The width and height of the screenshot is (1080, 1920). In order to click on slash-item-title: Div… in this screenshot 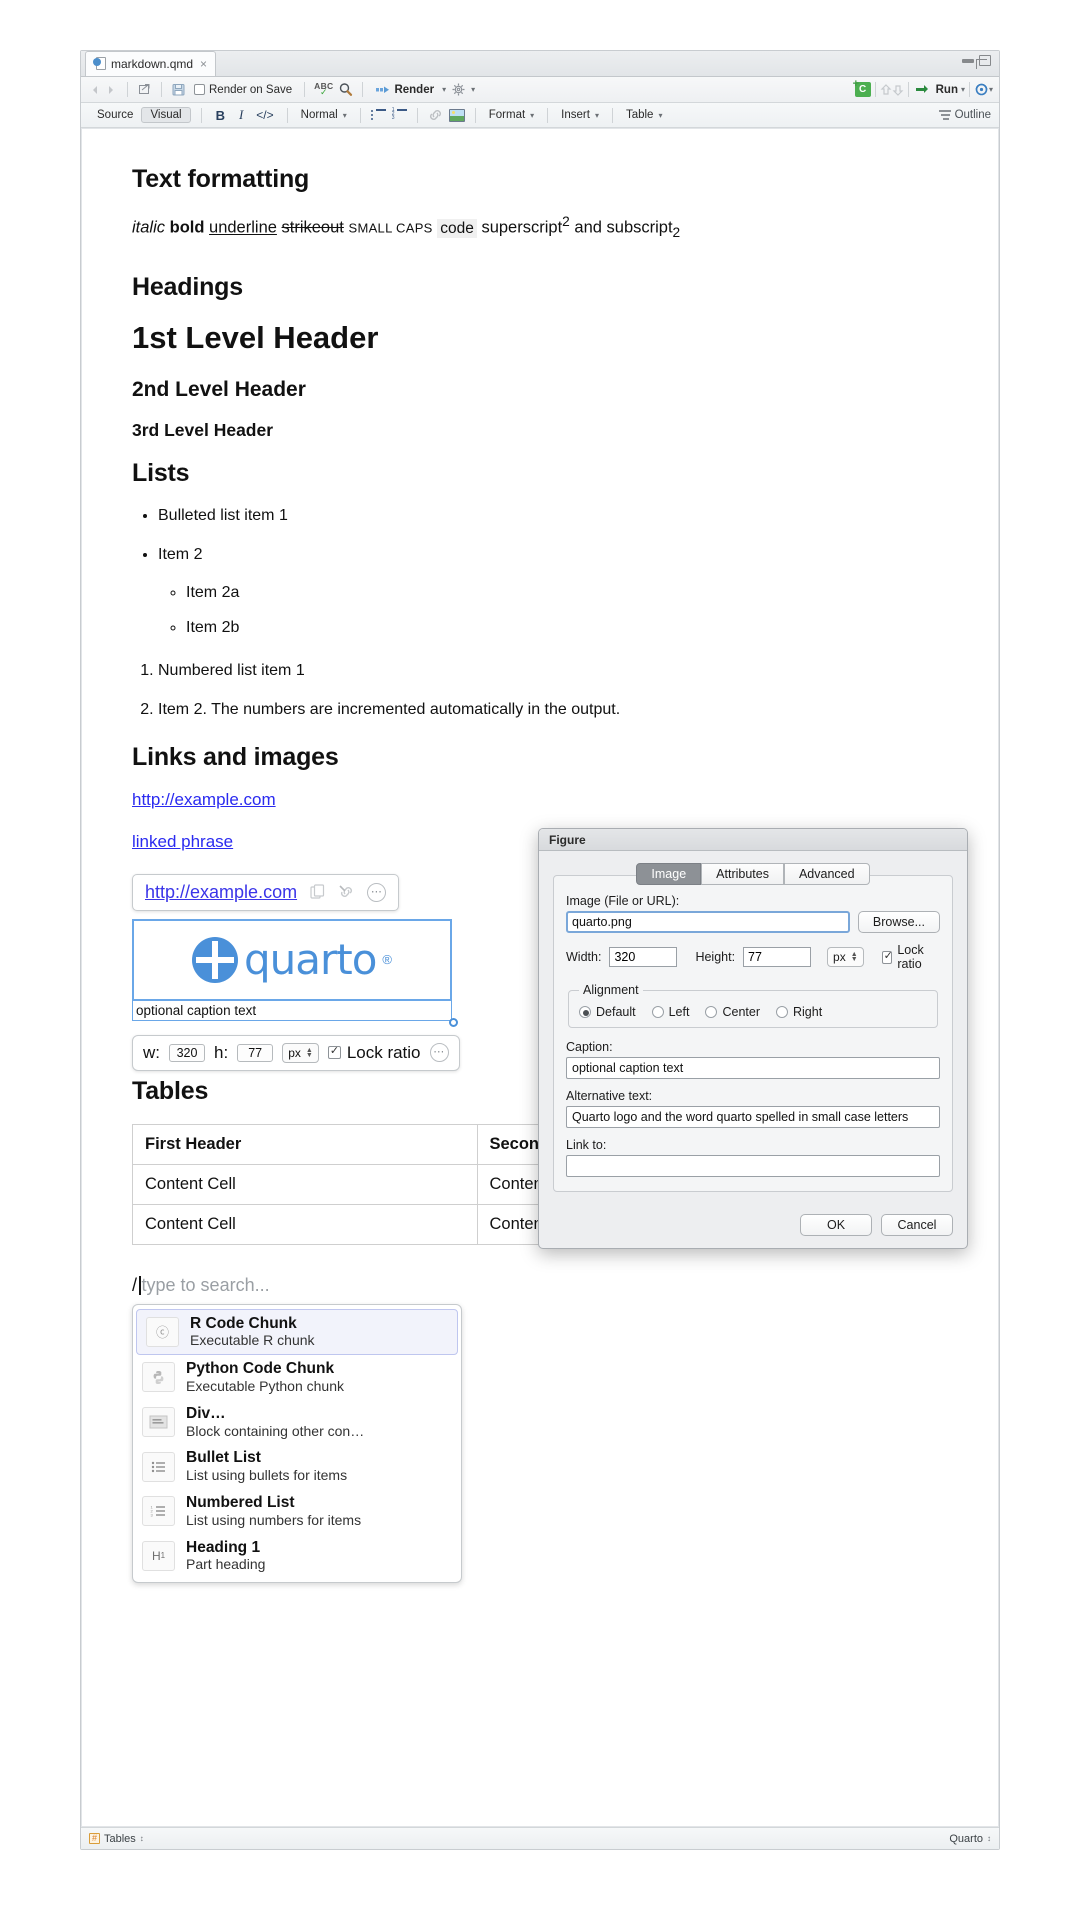, I will do `click(206, 1413)`.